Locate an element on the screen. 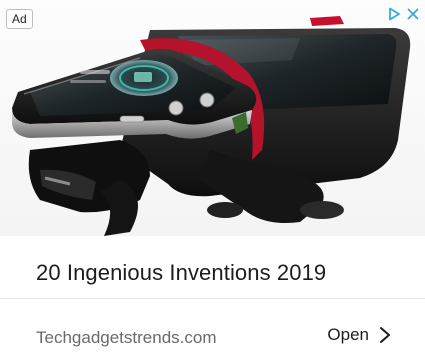 The image size is (425, 356). open-button-label: Open is located at coordinates (348, 334).